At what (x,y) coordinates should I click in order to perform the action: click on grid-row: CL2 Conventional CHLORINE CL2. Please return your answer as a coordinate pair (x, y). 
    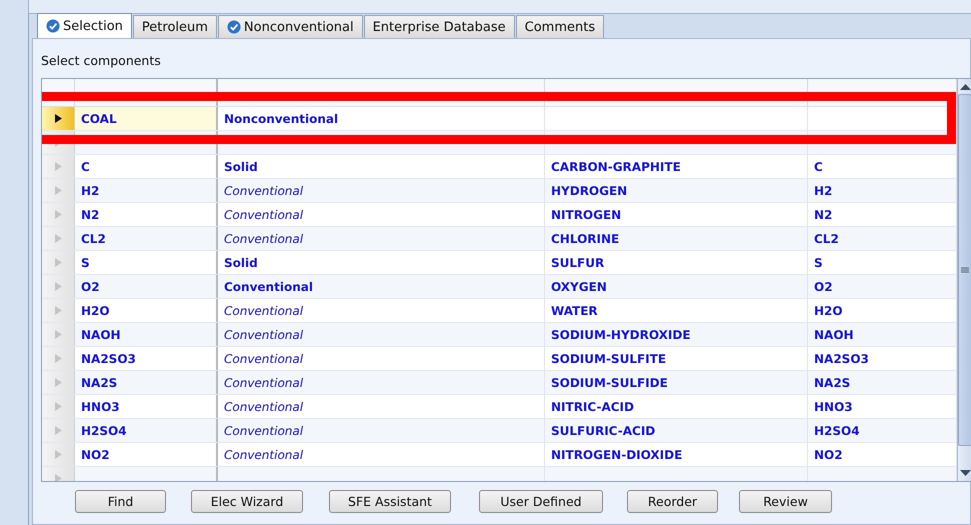
    Looking at the image, I should click on (499, 239).